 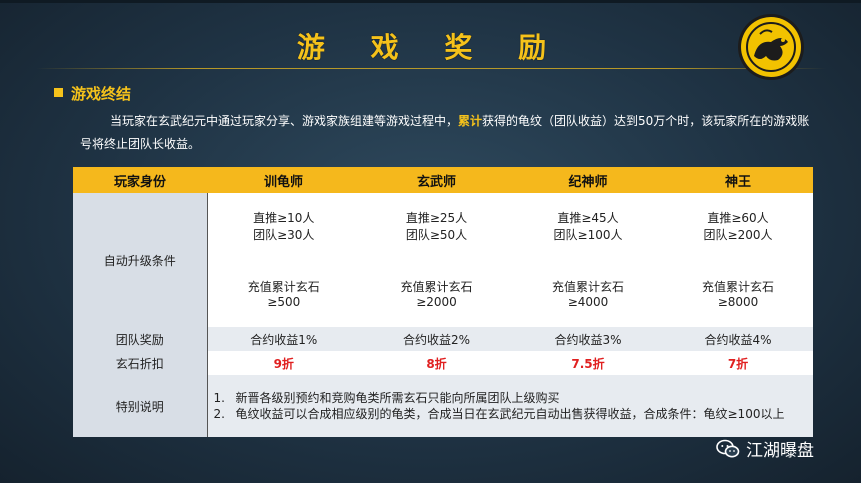 I want to click on upgrade-label: 自动升级条件, so click(x=140, y=260).